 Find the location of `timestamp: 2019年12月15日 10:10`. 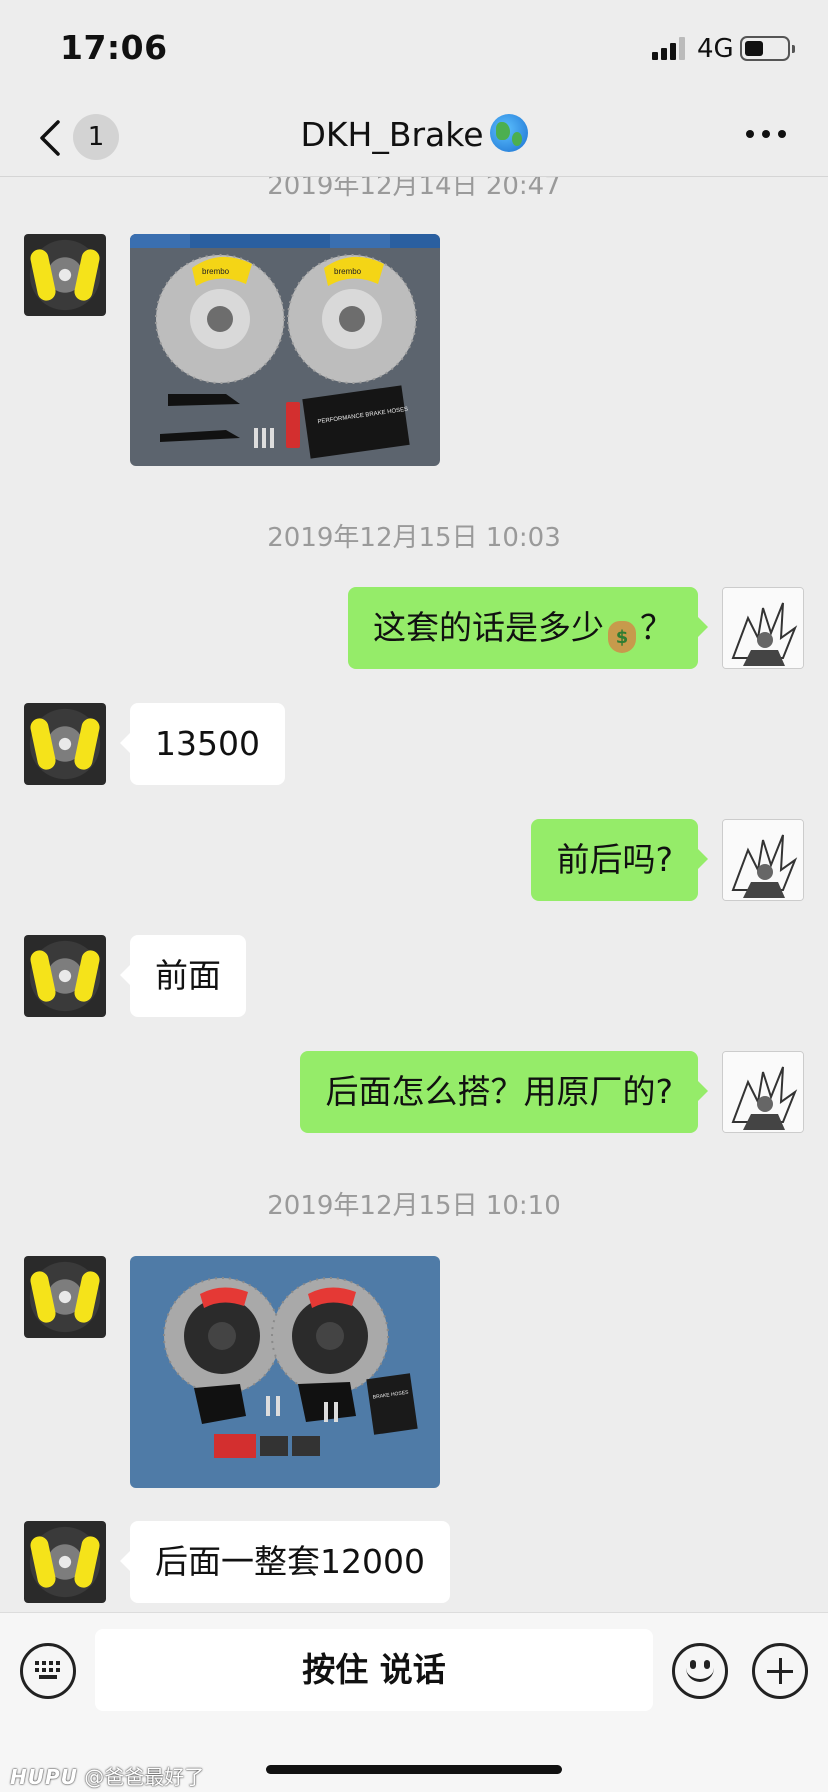

timestamp: 2019年12月15日 10:10 is located at coordinates (414, 1206).